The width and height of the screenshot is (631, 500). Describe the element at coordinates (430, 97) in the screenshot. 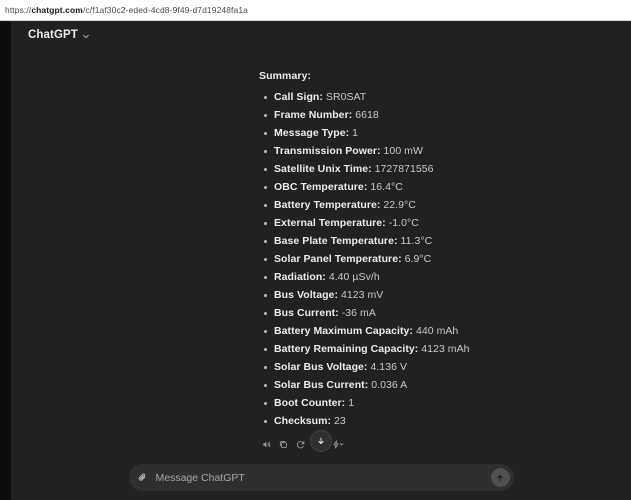

I see `telemetry-item: Call Sign: SR0SAT` at that location.